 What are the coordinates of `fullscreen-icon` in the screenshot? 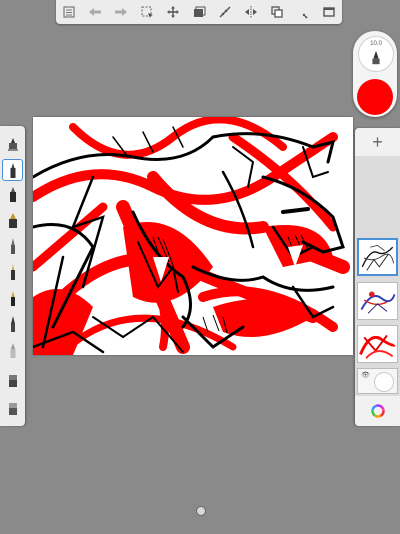 It's located at (329, 12).